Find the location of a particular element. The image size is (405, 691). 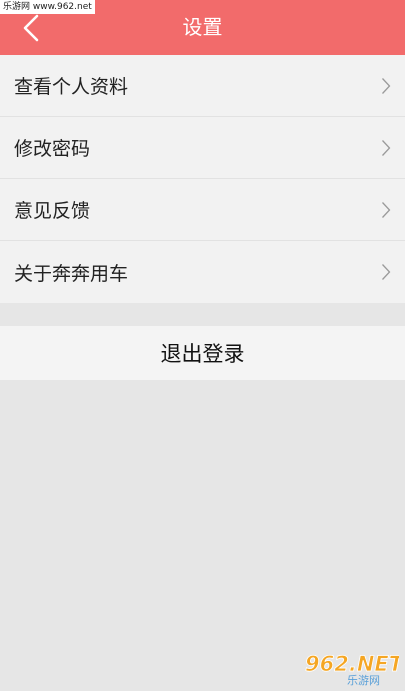

menu-item-view-profile: 查看个人资料 is located at coordinates (202, 86).